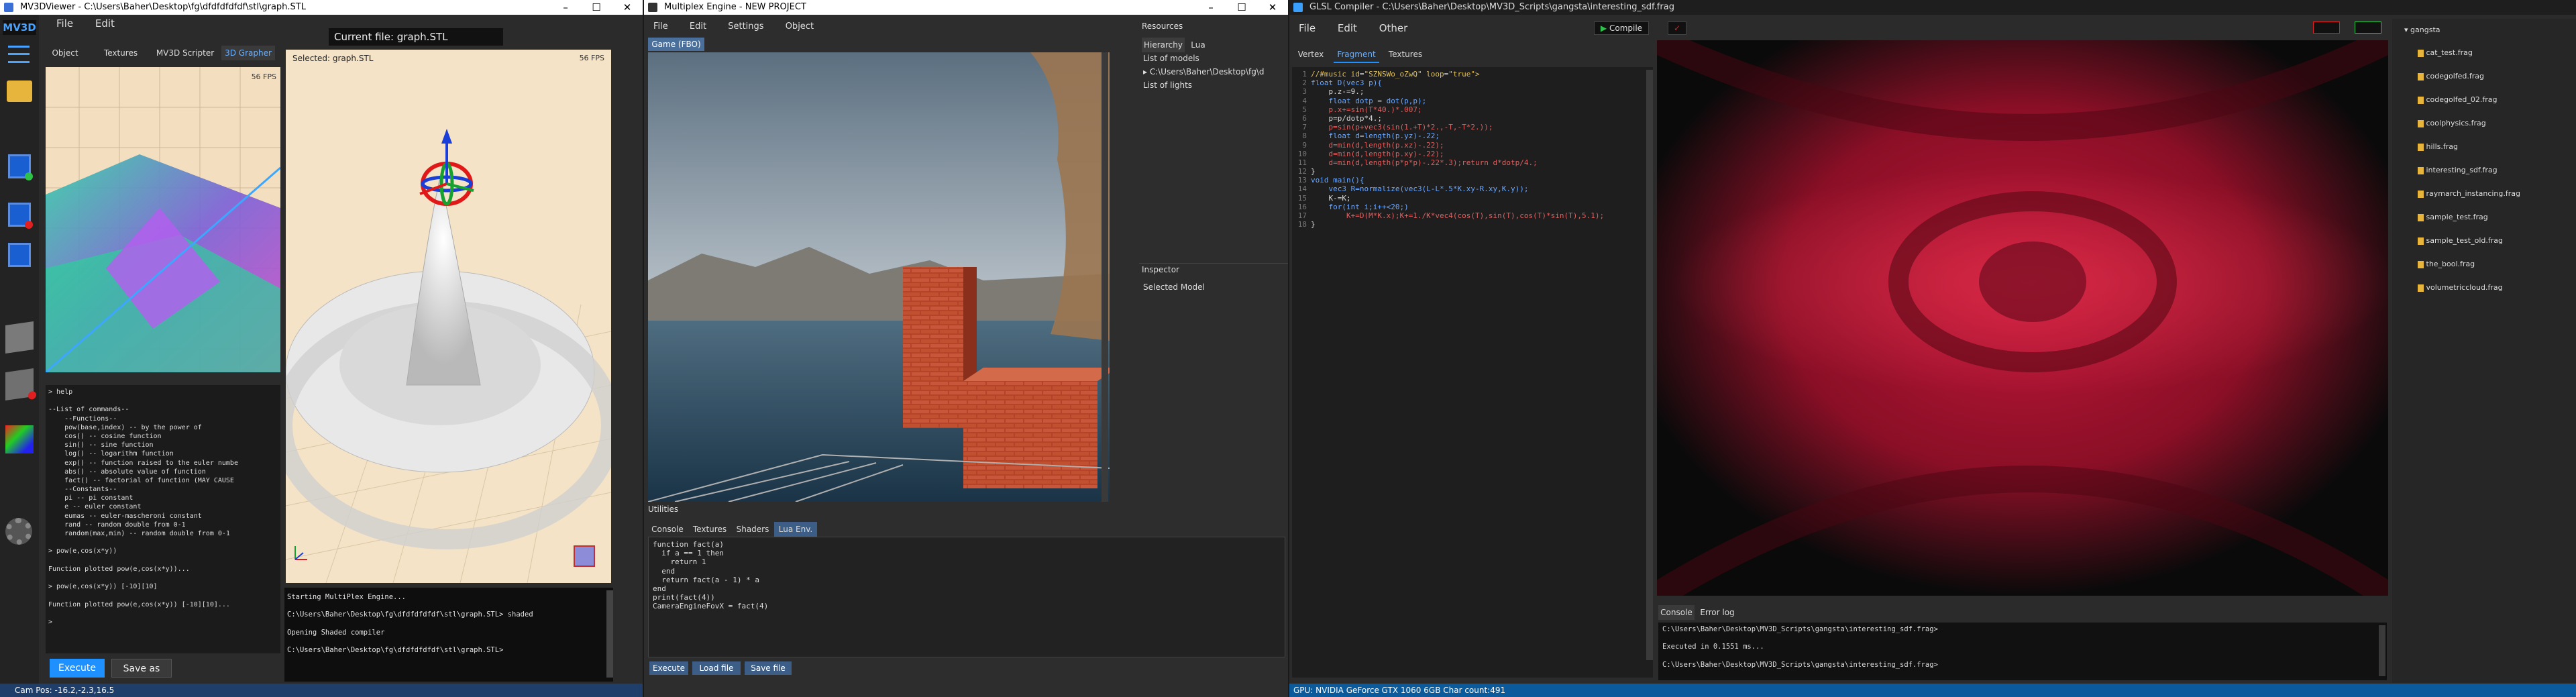  What do you see at coordinates (2458, 99) in the screenshot?
I see `file-list-item: codegolfed_02.frag` at bounding box center [2458, 99].